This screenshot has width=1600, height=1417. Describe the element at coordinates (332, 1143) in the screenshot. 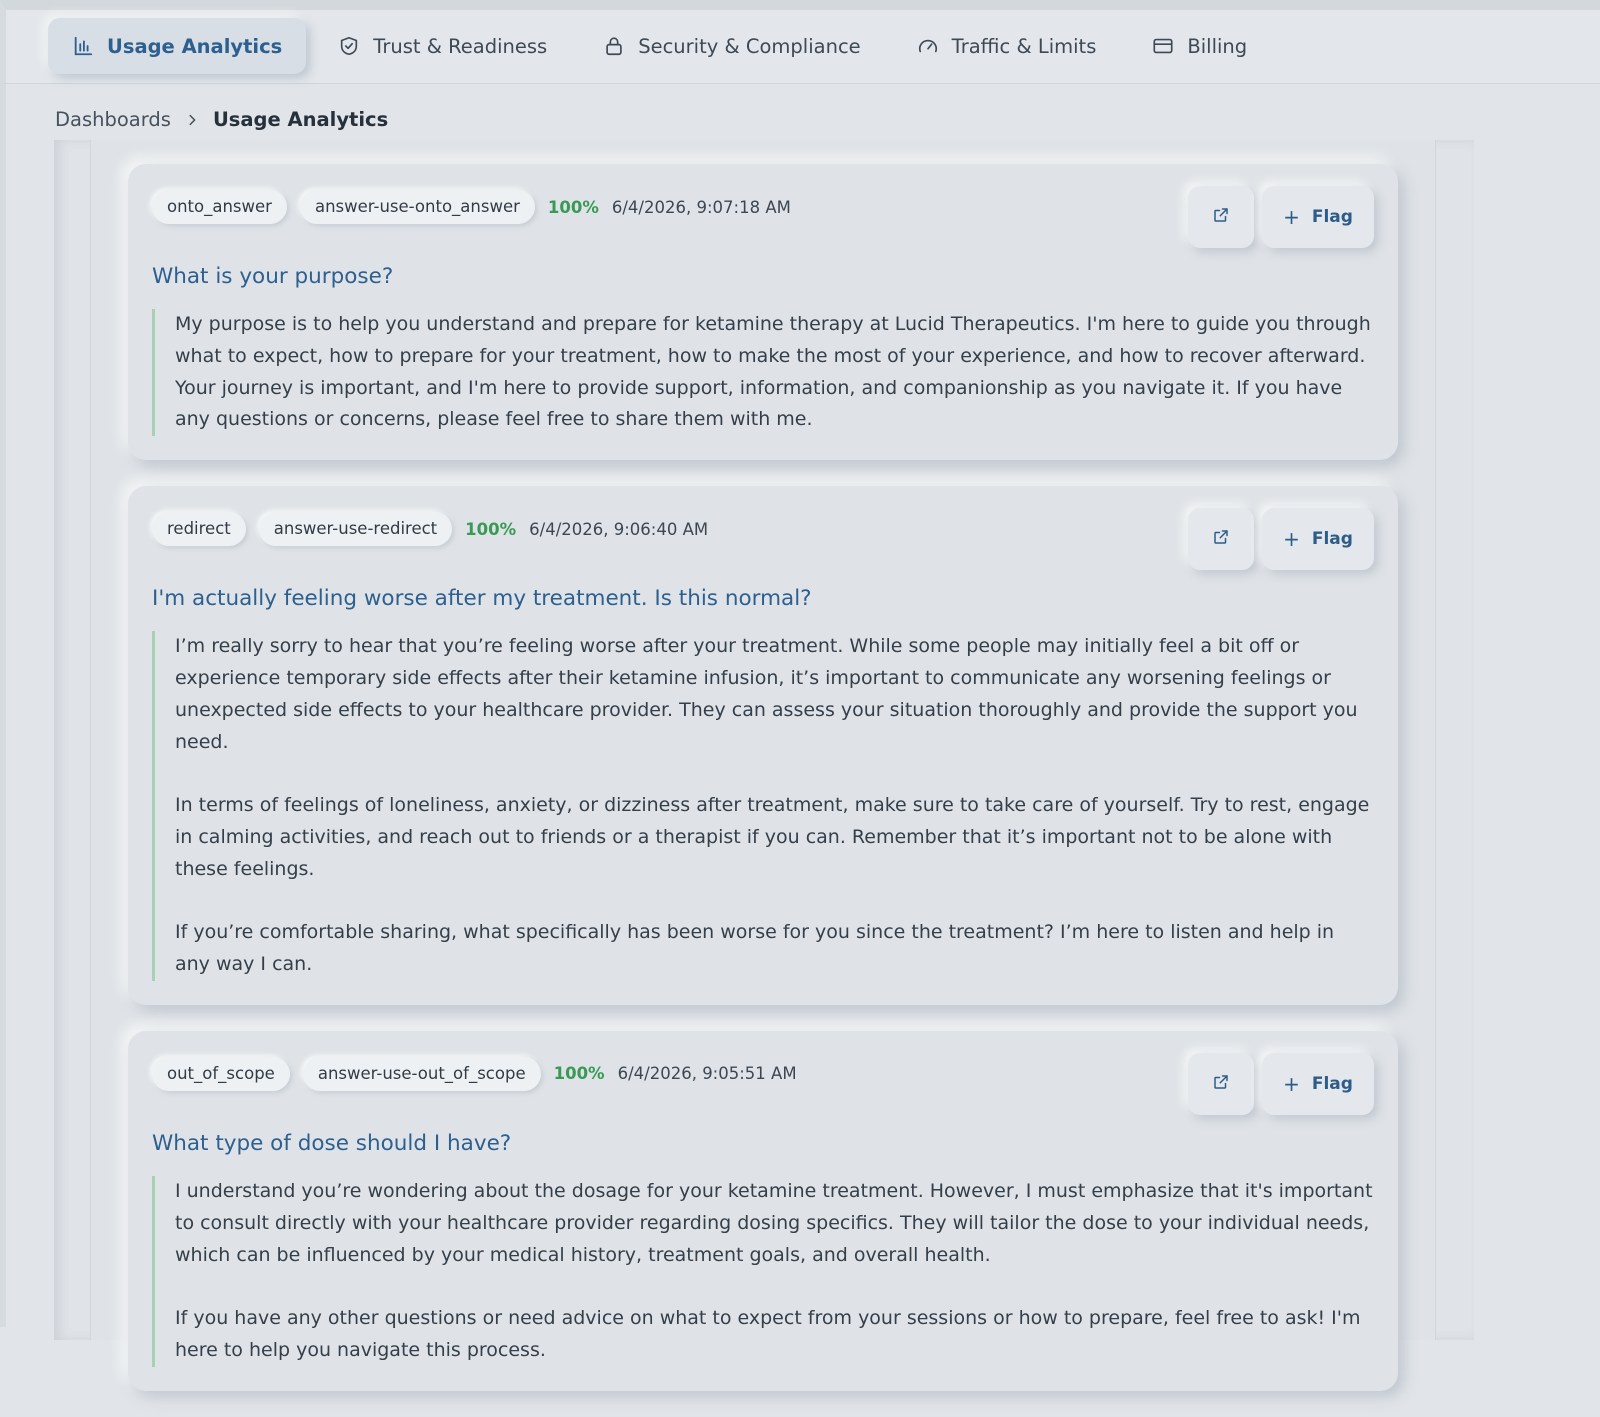

I see `question-text: What type of dose should I have?` at that location.